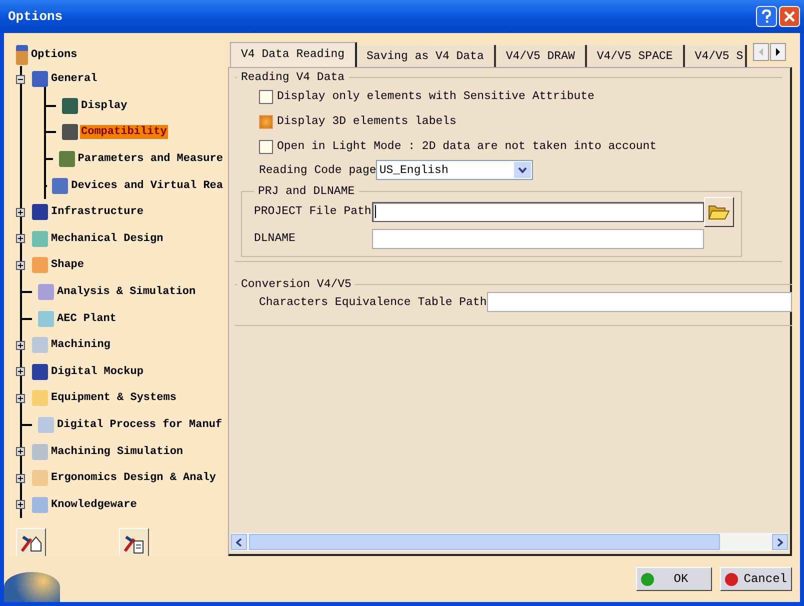 This screenshot has height=606, width=804. I want to click on tree-item: Display, so click(104, 105).